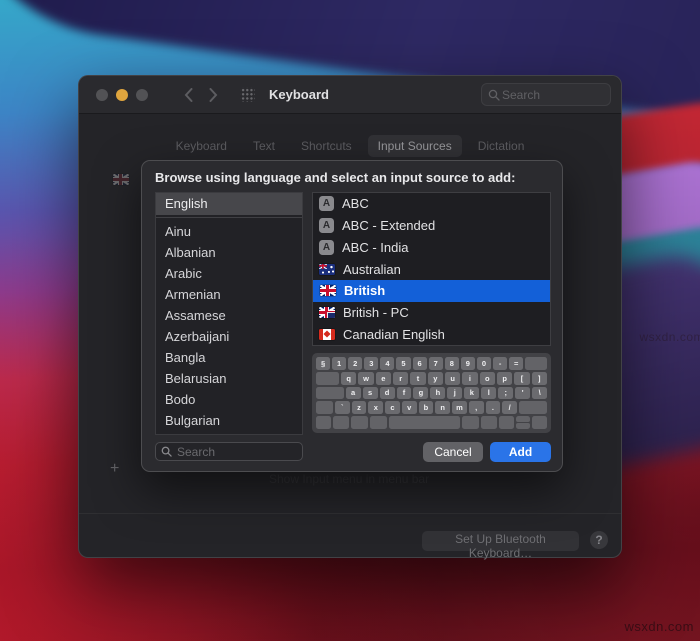  What do you see at coordinates (552, 94) in the screenshot?
I see `titlebar-search-input` at bounding box center [552, 94].